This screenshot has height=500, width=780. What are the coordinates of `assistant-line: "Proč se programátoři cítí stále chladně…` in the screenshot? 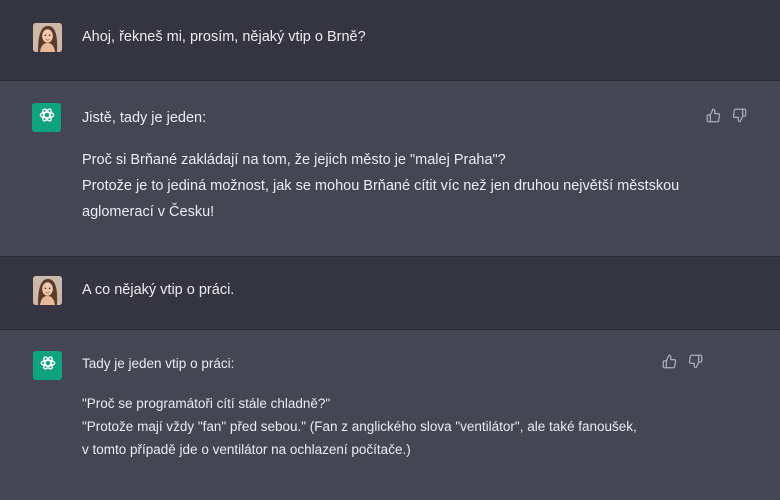 It's located at (206, 403).